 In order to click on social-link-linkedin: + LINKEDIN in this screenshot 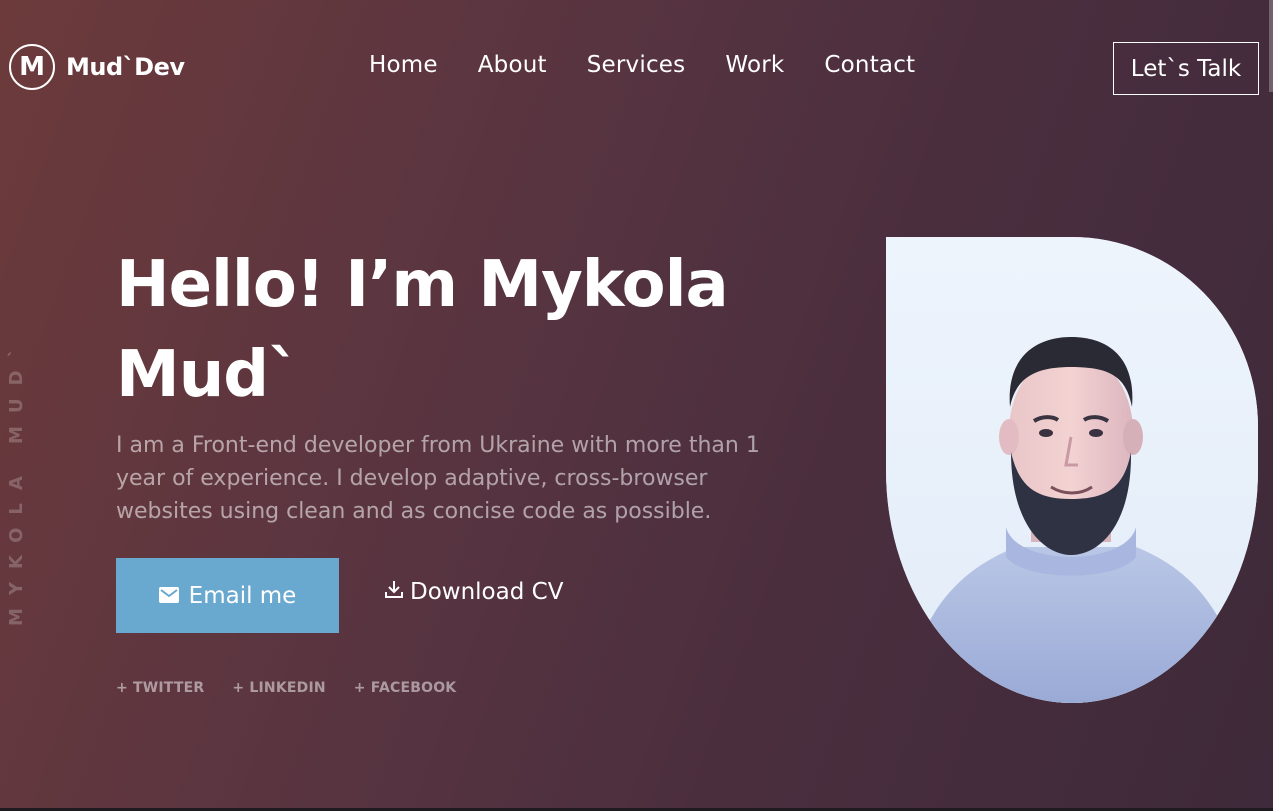, I will do `click(278, 688)`.